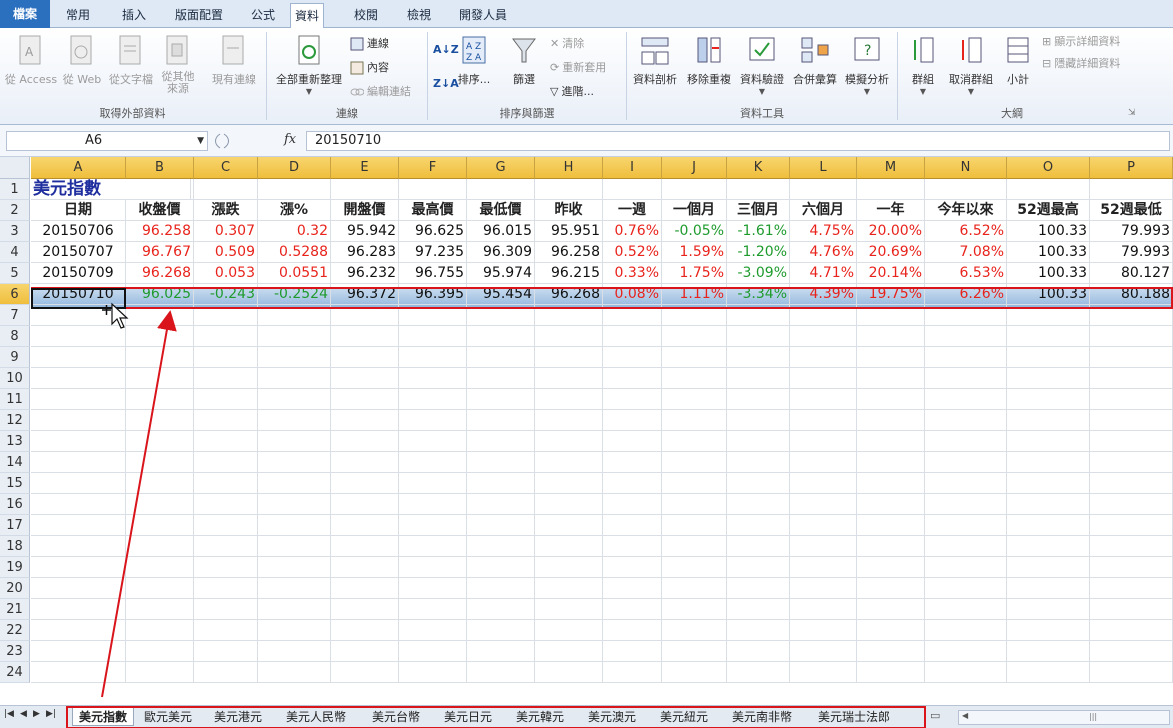  I want to click on scroll-left-icon: ◀, so click(965, 715).